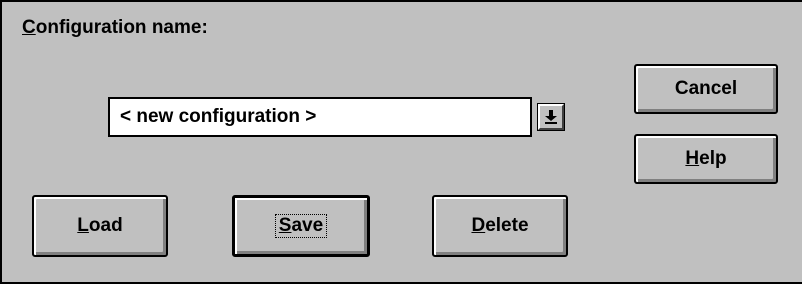 The width and height of the screenshot is (811, 284). What do you see at coordinates (806, 142) in the screenshot?
I see `window-edge` at bounding box center [806, 142].